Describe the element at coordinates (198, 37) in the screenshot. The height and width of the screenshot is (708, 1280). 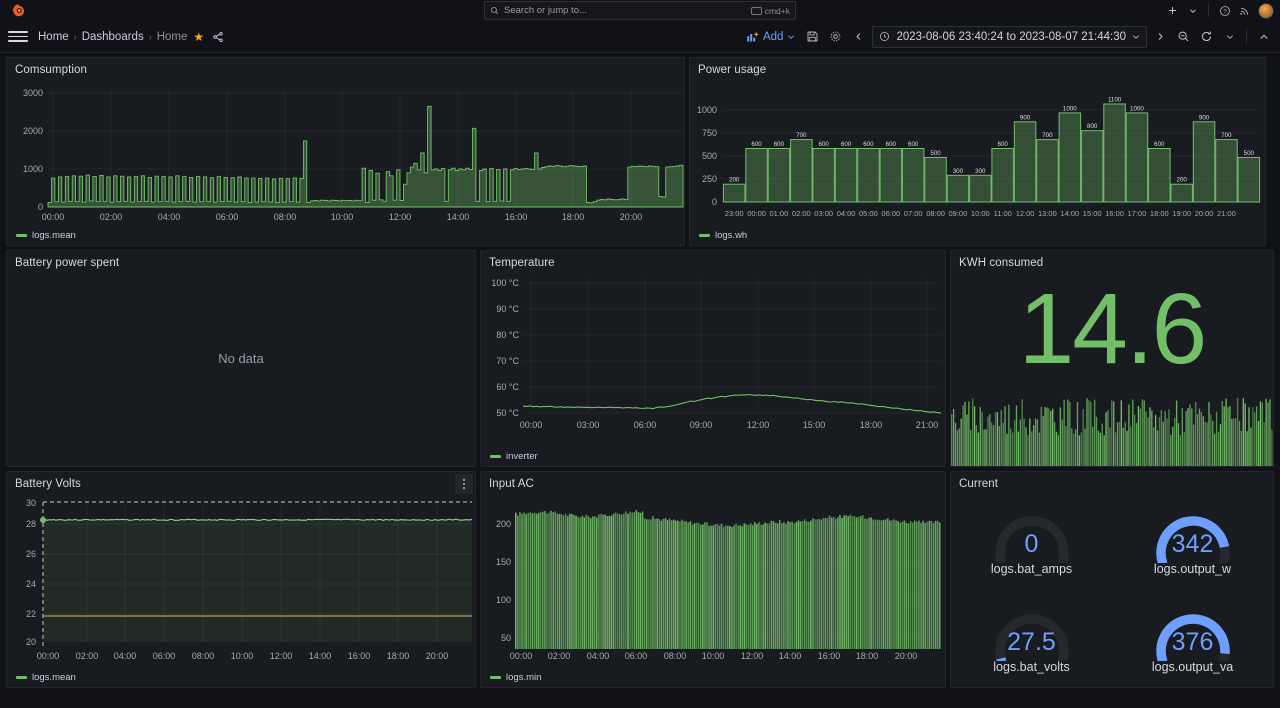
I see `star-filled-icon: ★` at that location.